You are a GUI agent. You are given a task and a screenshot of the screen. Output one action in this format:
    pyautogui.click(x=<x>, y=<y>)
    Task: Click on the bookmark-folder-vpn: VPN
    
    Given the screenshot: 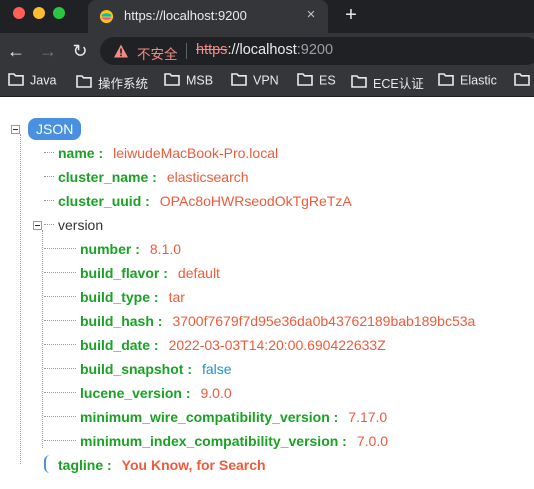 What is the action you would take?
    pyautogui.click(x=255, y=83)
    